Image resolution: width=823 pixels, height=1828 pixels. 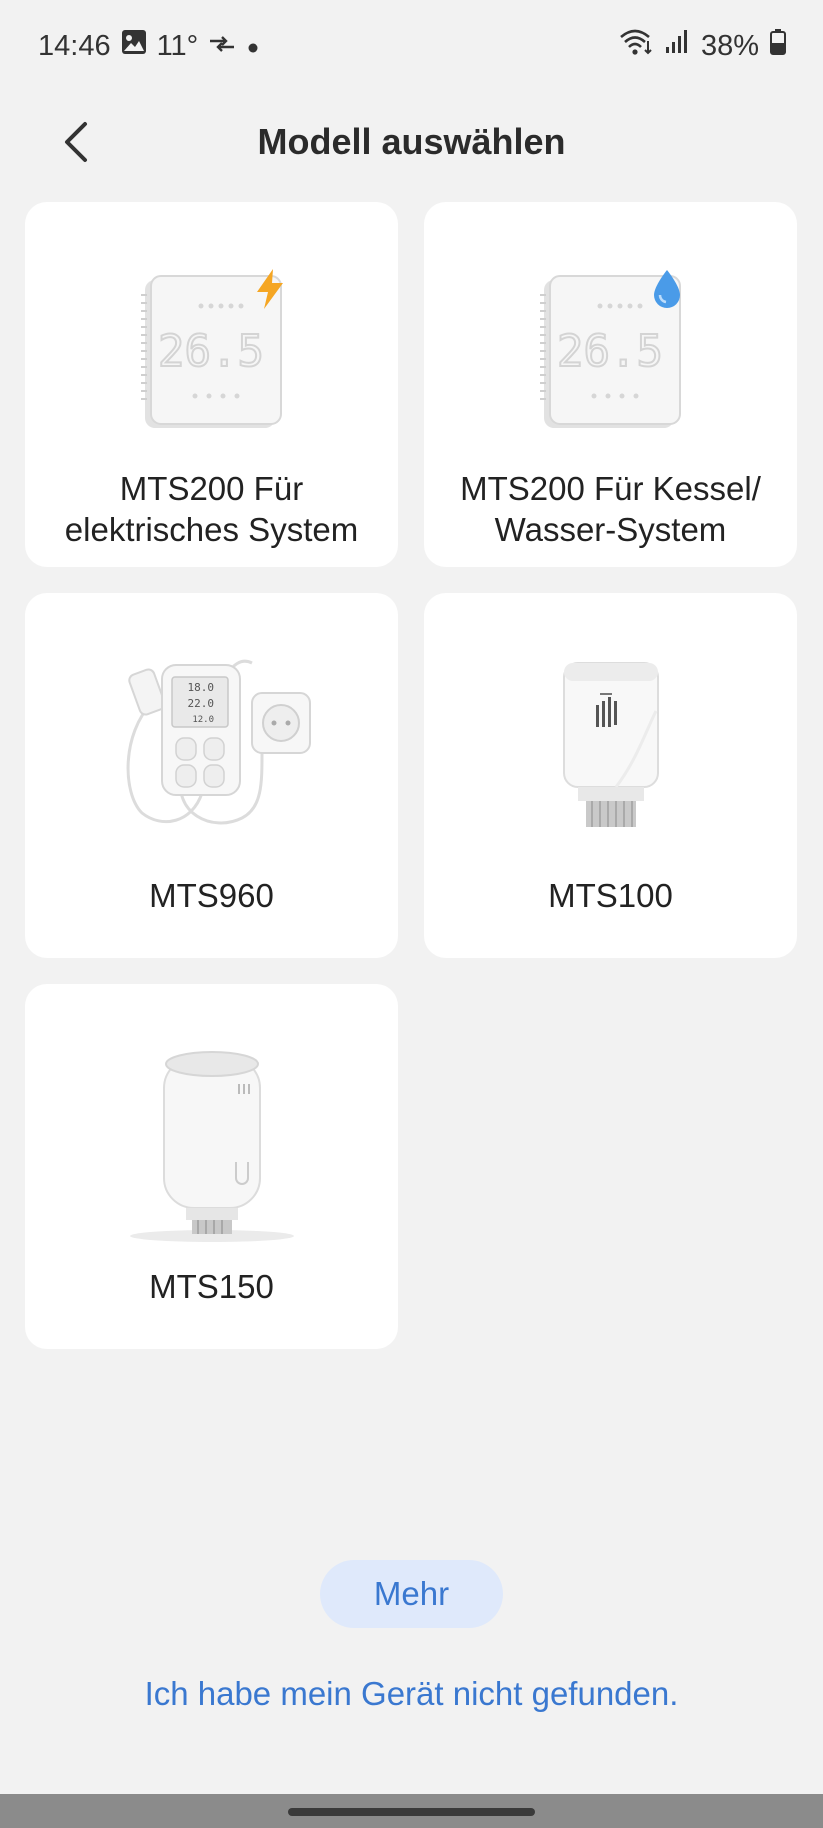 I want to click on header: Modell auswählen, so click(x=411, y=142).